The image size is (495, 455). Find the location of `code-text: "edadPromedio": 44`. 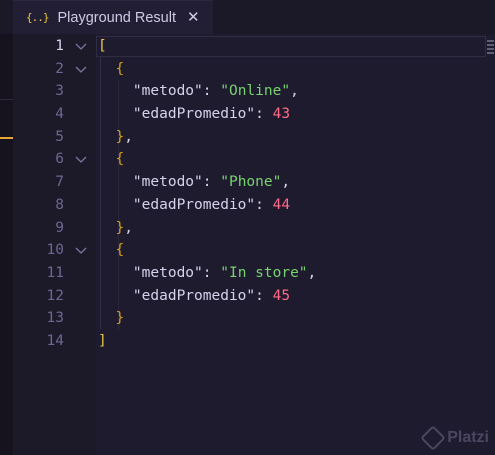

code-text: "edadPromedio": 44 is located at coordinates (194, 205).